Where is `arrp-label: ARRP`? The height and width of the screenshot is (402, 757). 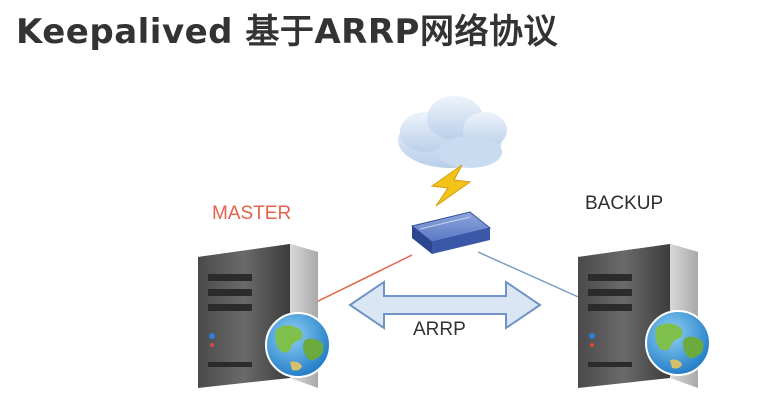 arrp-label: ARRP is located at coordinates (439, 329).